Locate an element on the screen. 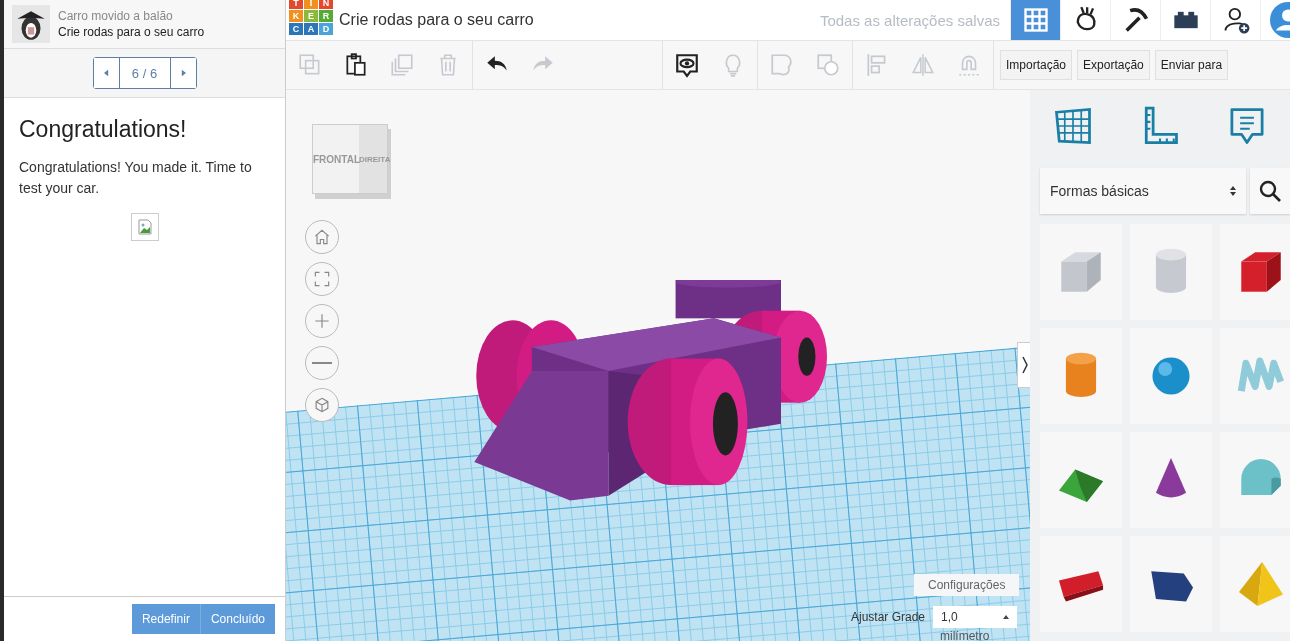 The width and height of the screenshot is (1290, 641). logo-letter: E is located at coordinates (311, 16).